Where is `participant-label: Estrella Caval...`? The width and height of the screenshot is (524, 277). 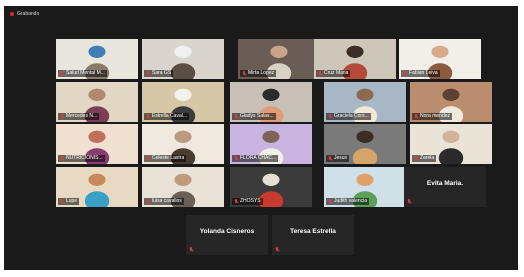 participant-label: Estrella Caval... is located at coordinates (167, 116).